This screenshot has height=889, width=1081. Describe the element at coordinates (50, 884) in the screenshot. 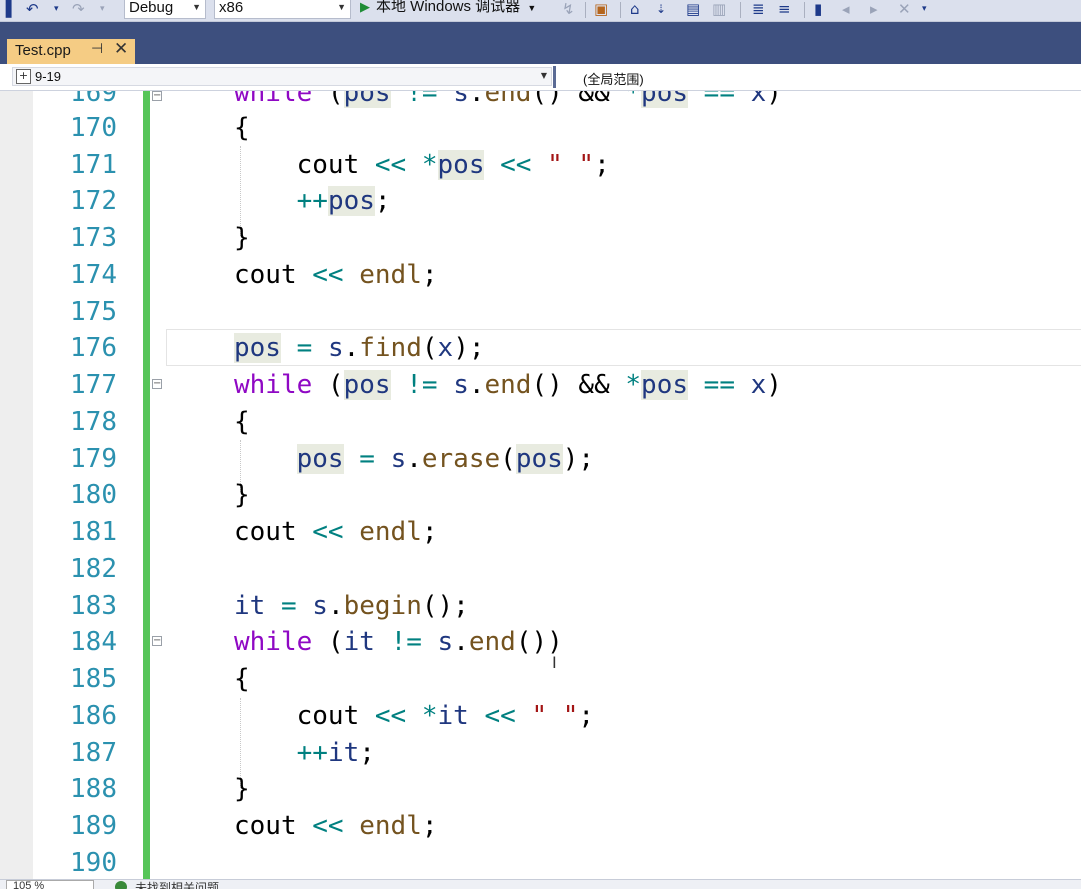

I see `zoom-select: 105 %` at that location.